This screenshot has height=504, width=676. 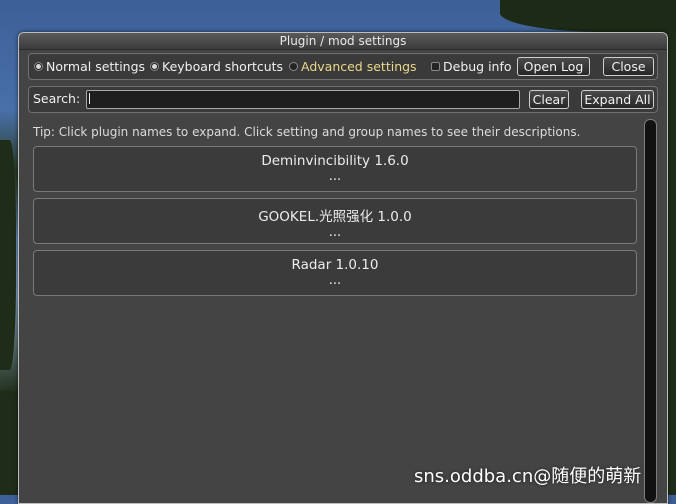 I want to click on debug-info-checkbox: Debug info, so click(x=471, y=66).